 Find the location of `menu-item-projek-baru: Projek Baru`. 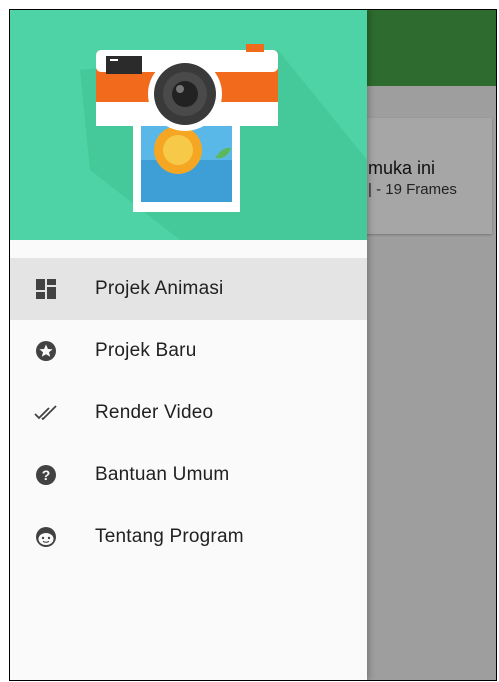

menu-item-projek-baru: Projek Baru is located at coordinates (188, 351).